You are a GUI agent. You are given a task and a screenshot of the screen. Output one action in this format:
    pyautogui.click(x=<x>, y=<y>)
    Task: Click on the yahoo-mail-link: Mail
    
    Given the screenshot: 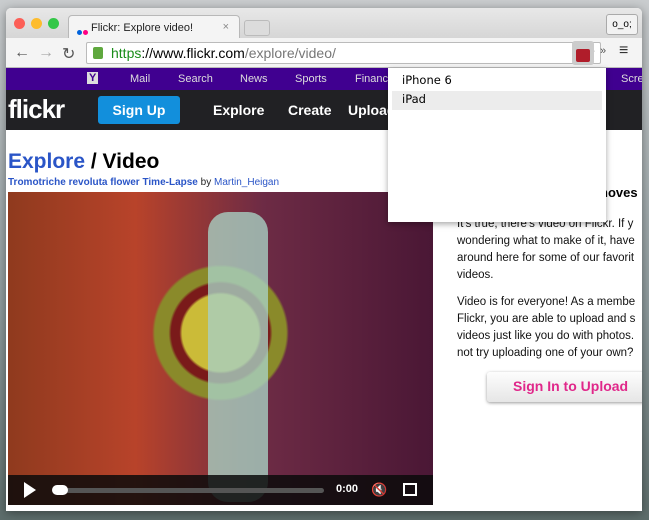 What is the action you would take?
    pyautogui.click(x=140, y=79)
    